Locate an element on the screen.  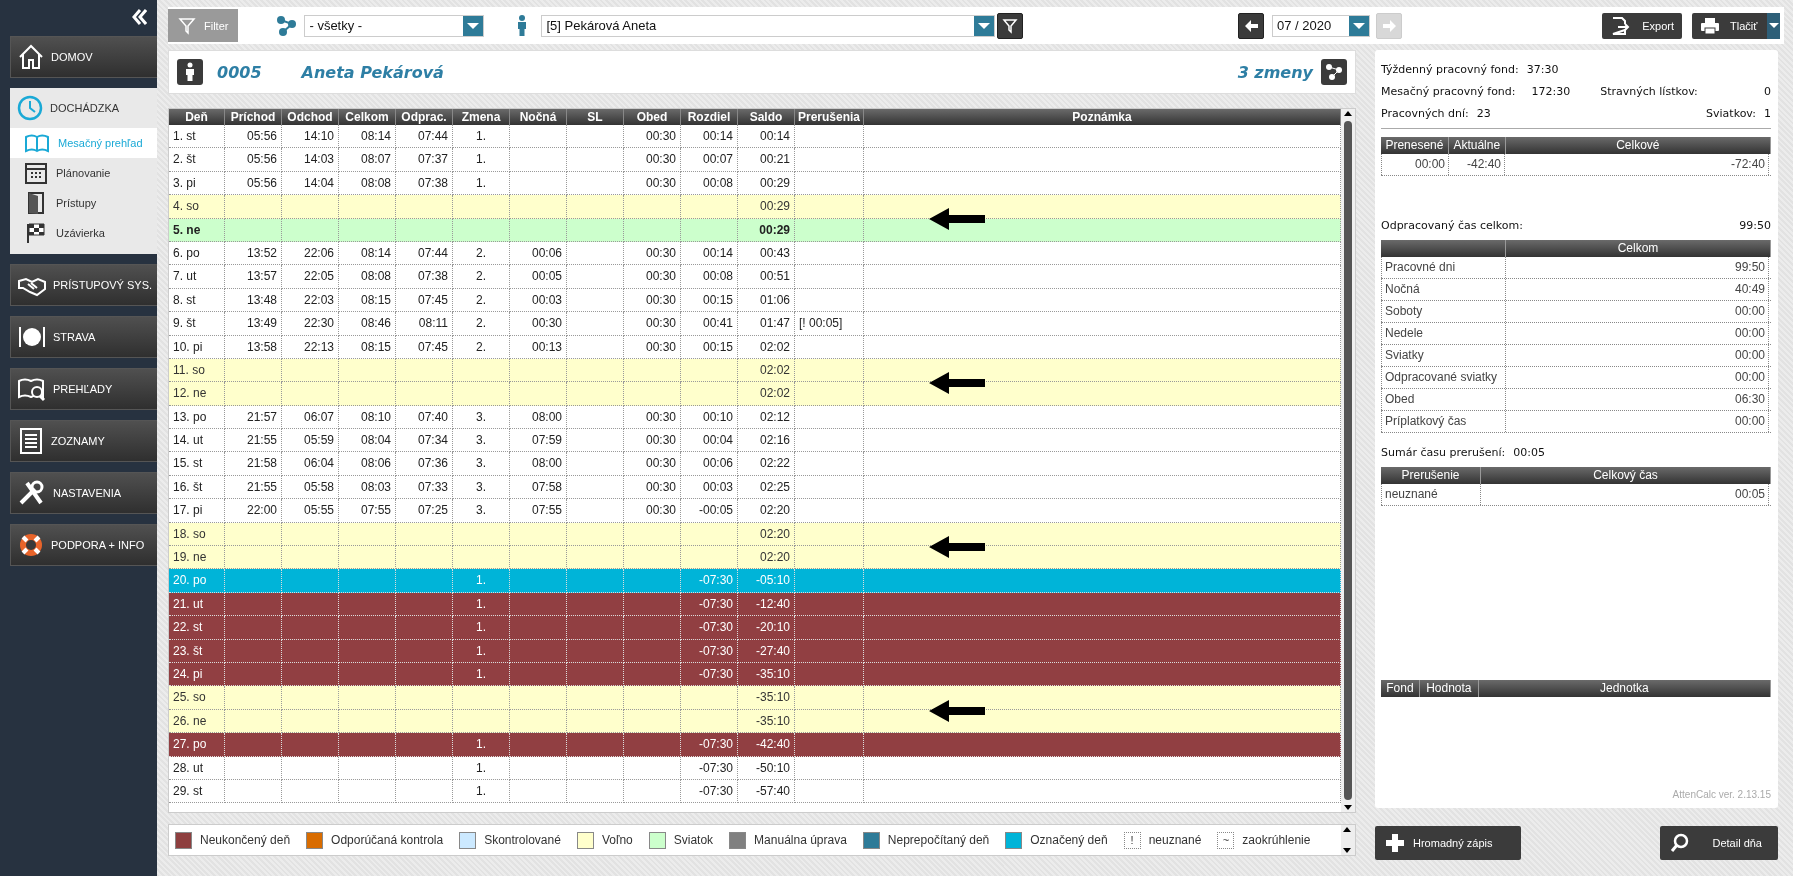
table-cell: 08:07 is located at coordinates (375, 159).